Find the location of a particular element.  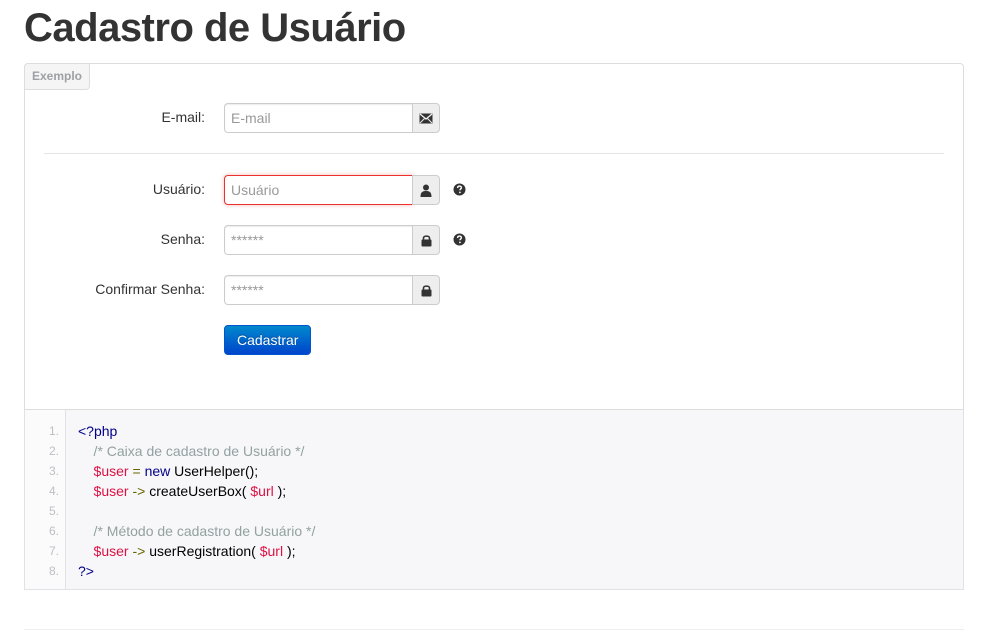

email-input-group is located at coordinates (332, 118).